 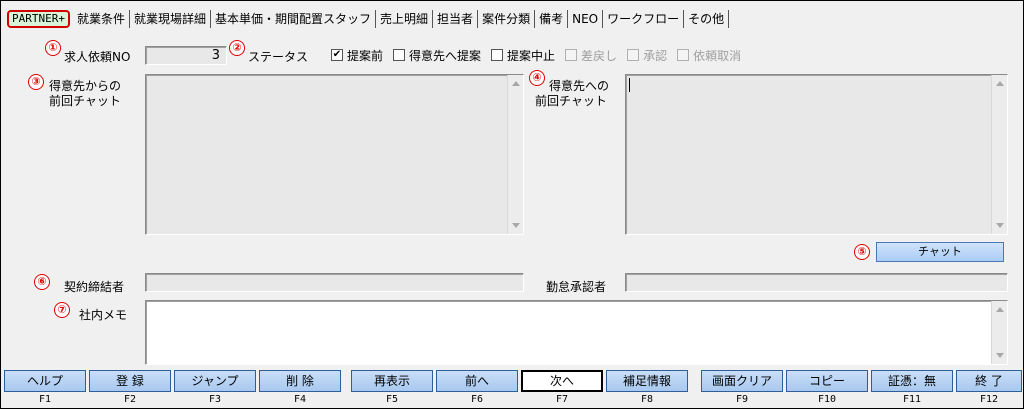 I want to click on f2-key-label: F2, so click(x=130, y=399).